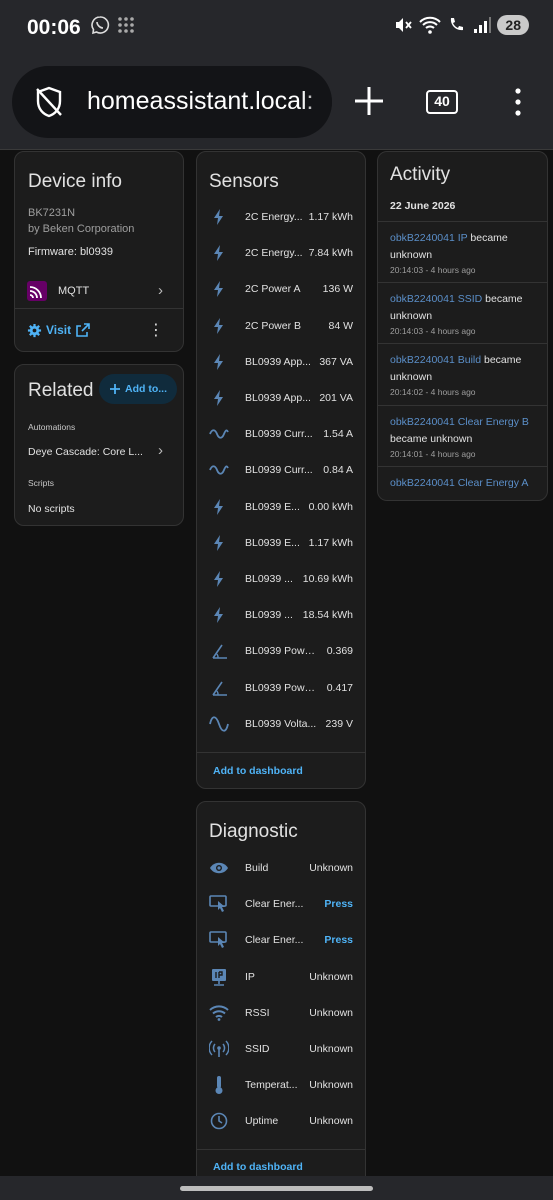  Describe the element at coordinates (281, 1013) in the screenshot. I see `entity-row: RSSI Unknown` at that location.